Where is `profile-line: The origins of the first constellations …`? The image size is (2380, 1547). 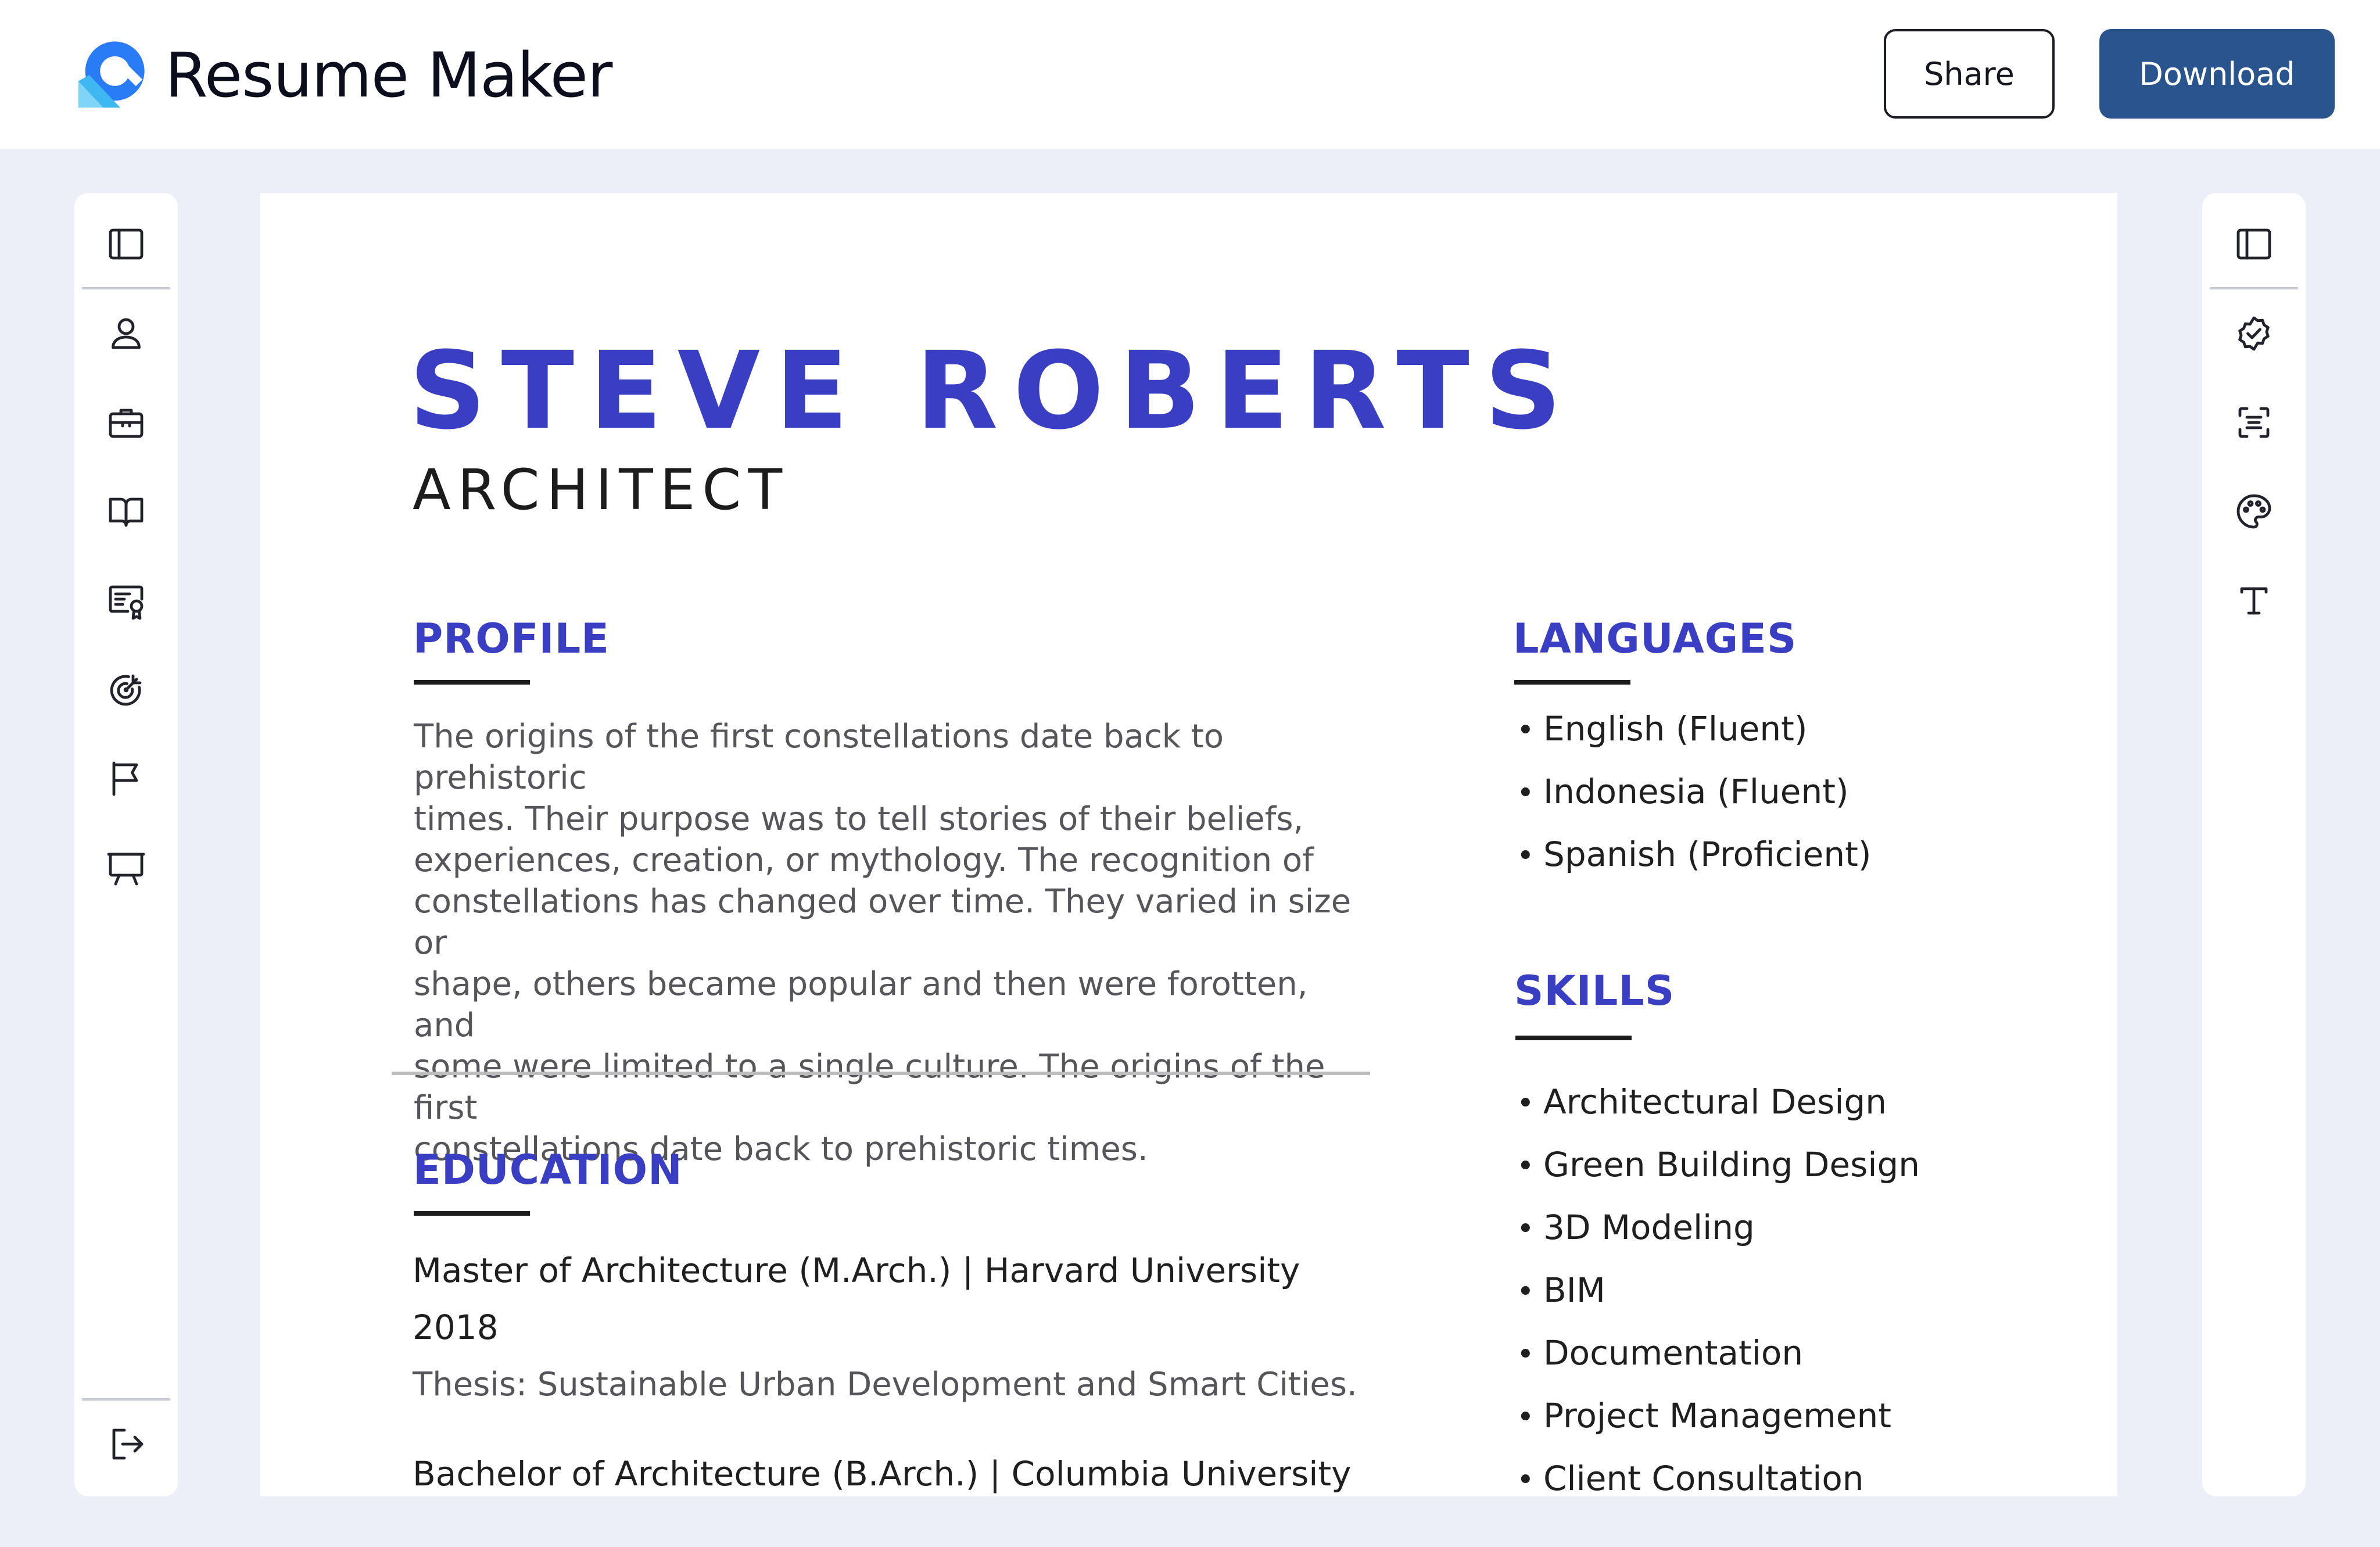
profile-line: The origins of the first constellations … is located at coordinates (819, 757).